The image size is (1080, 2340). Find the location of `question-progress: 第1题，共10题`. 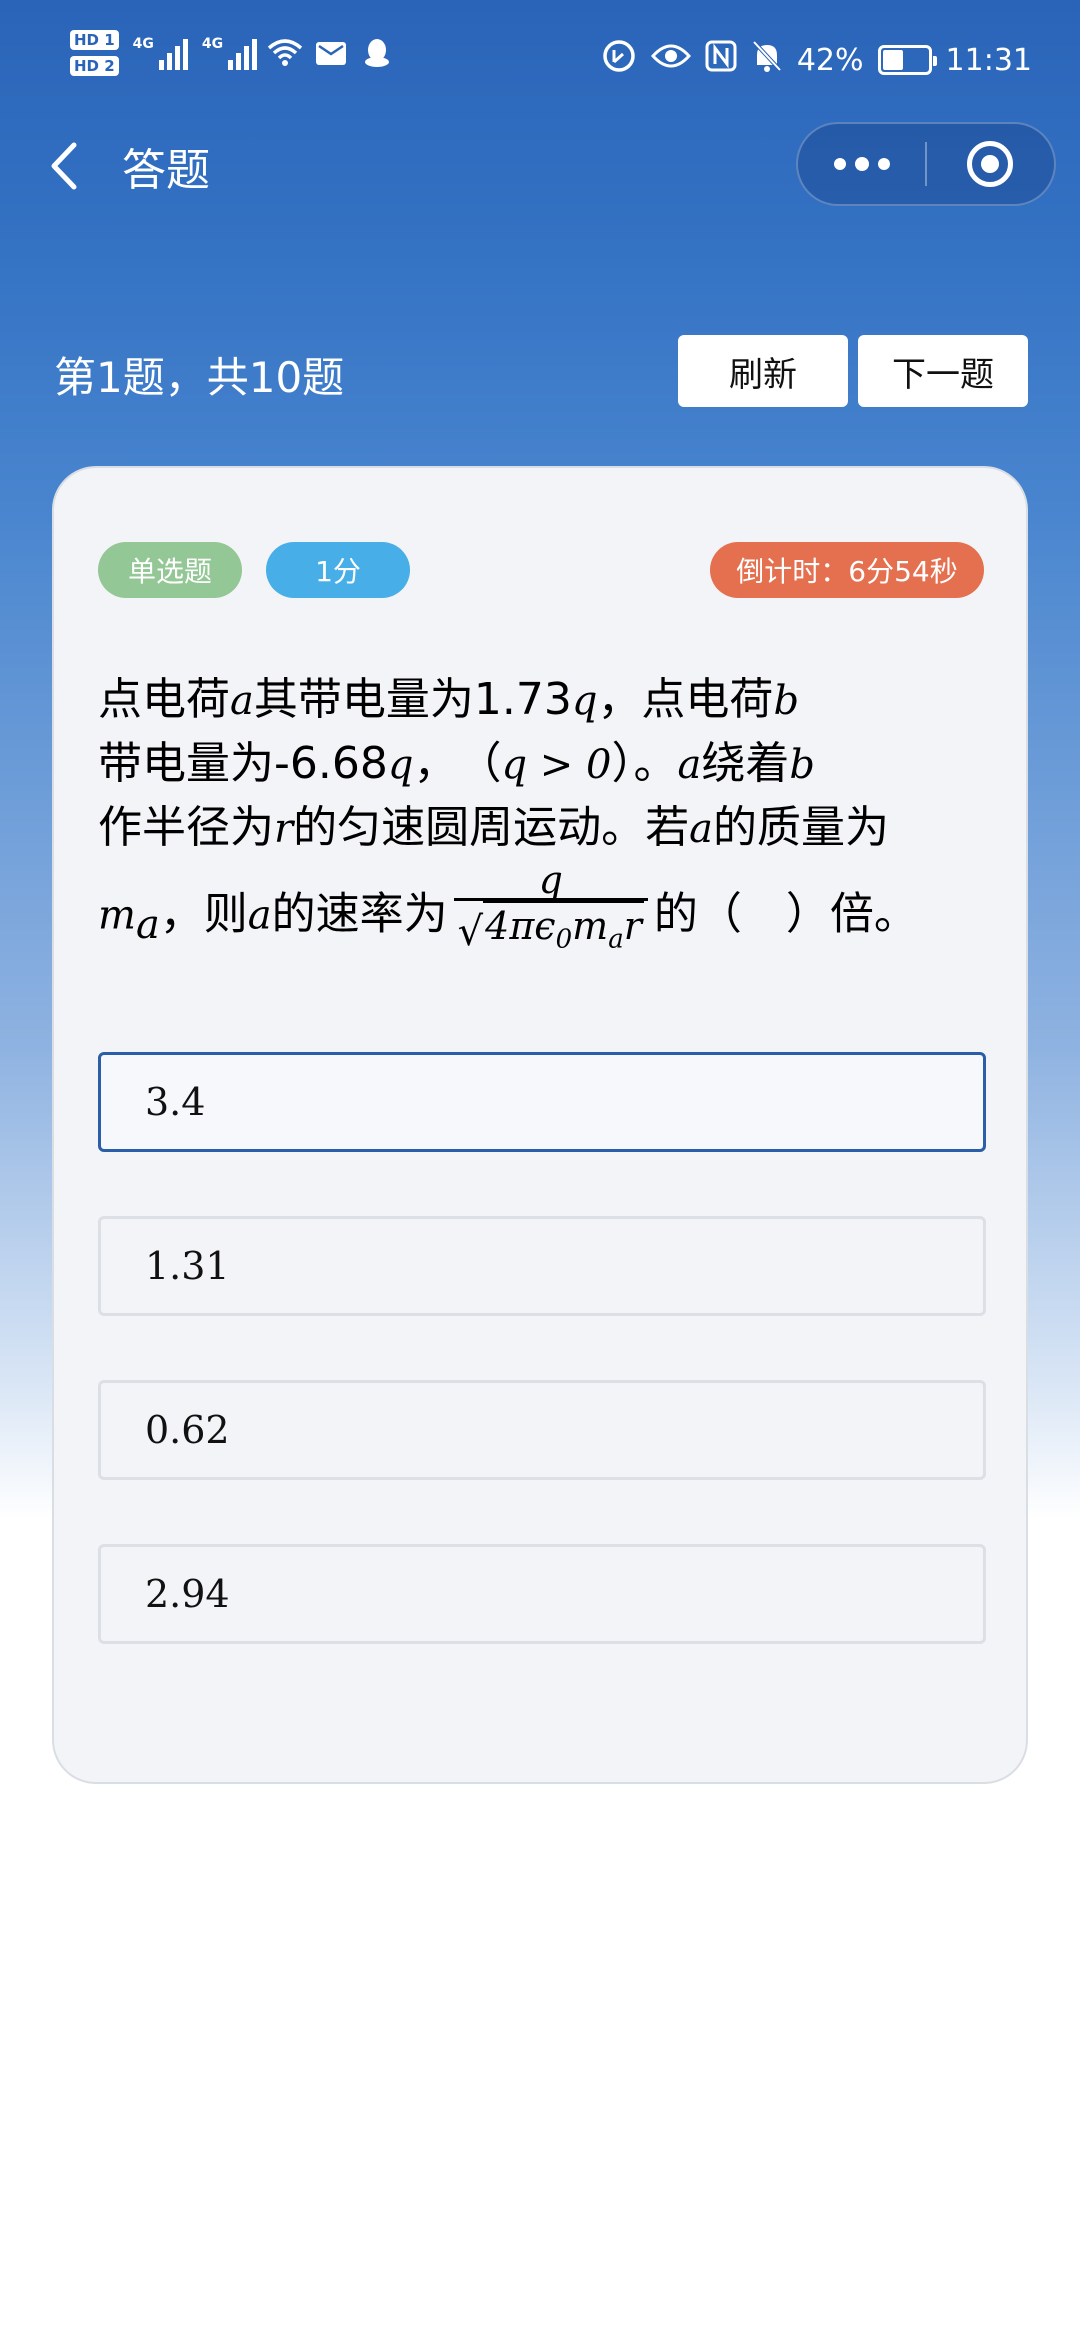

question-progress: 第1题，共10题 is located at coordinates (199, 377).